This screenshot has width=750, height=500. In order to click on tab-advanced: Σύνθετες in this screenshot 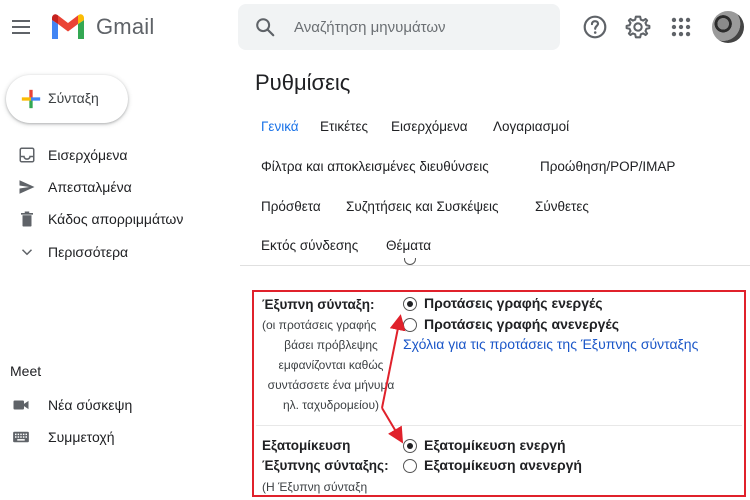, I will do `click(562, 206)`.